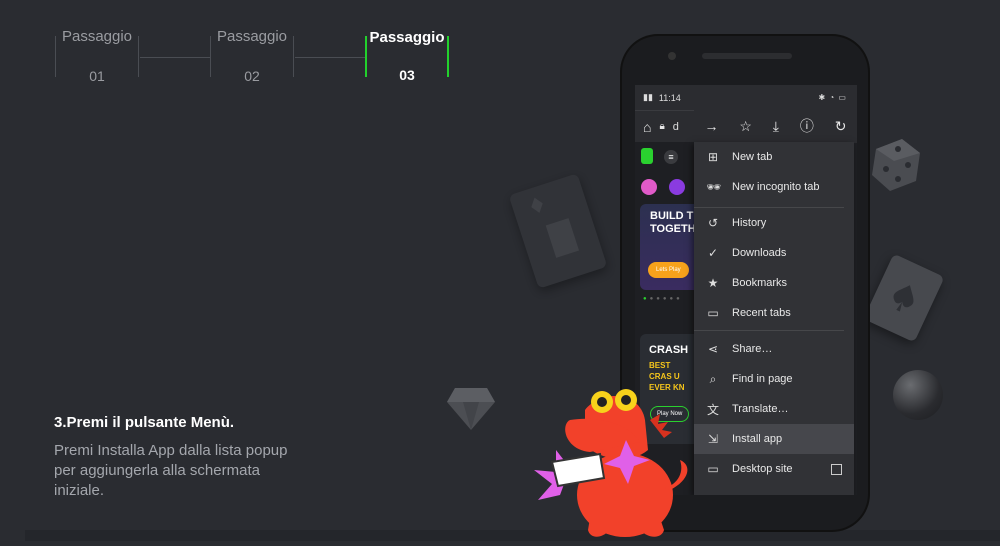 The height and width of the screenshot is (546, 1000). I want to click on menu-item-desktop-site: ▭ Desktop site, so click(774, 469).